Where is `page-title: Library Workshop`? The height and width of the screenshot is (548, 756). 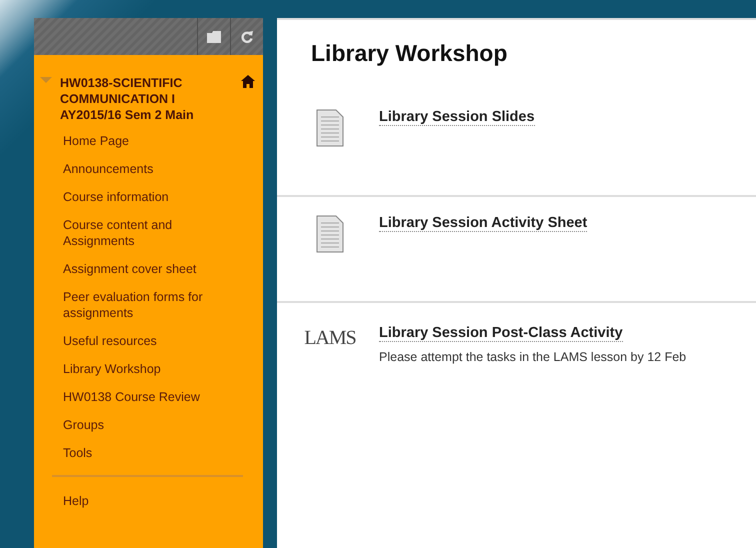 page-title: Library Workshop is located at coordinates (409, 53).